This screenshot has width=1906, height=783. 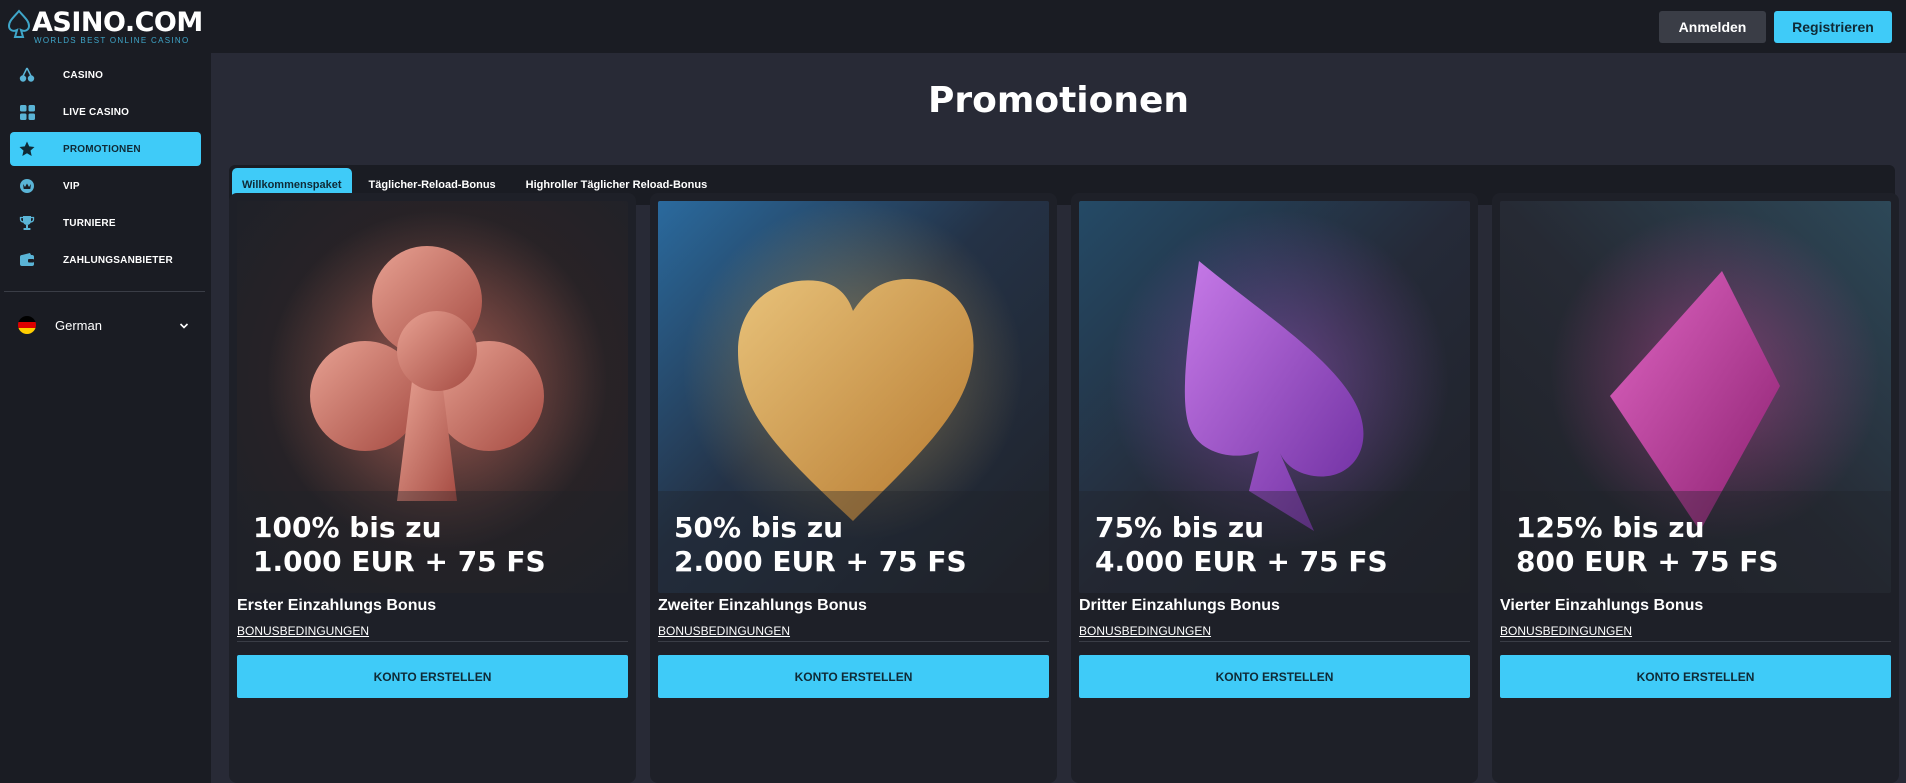 What do you see at coordinates (89, 223) in the screenshot?
I see `sidebar-item-label: TURNIERE` at bounding box center [89, 223].